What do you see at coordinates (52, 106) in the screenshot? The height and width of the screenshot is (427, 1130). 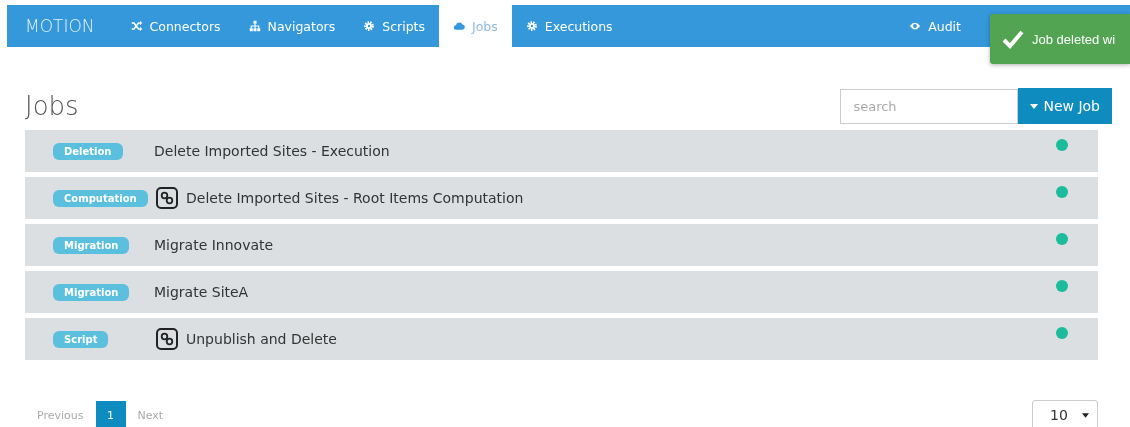 I see `page-title: Jobs` at bounding box center [52, 106].